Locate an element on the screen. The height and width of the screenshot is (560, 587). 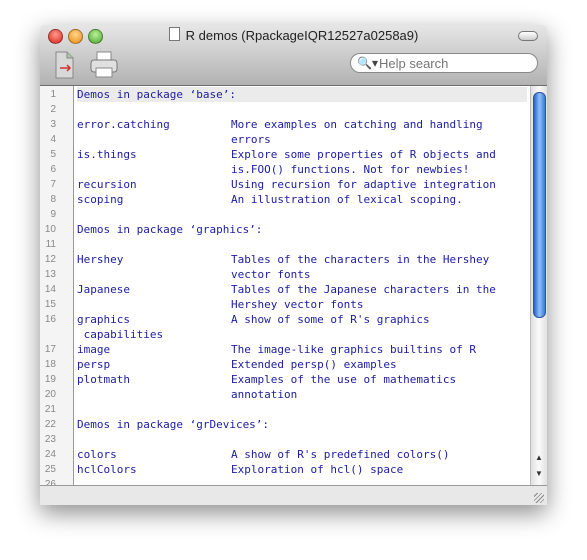
vertical-scrollbar: ▲ ▼ is located at coordinates (538, 285).